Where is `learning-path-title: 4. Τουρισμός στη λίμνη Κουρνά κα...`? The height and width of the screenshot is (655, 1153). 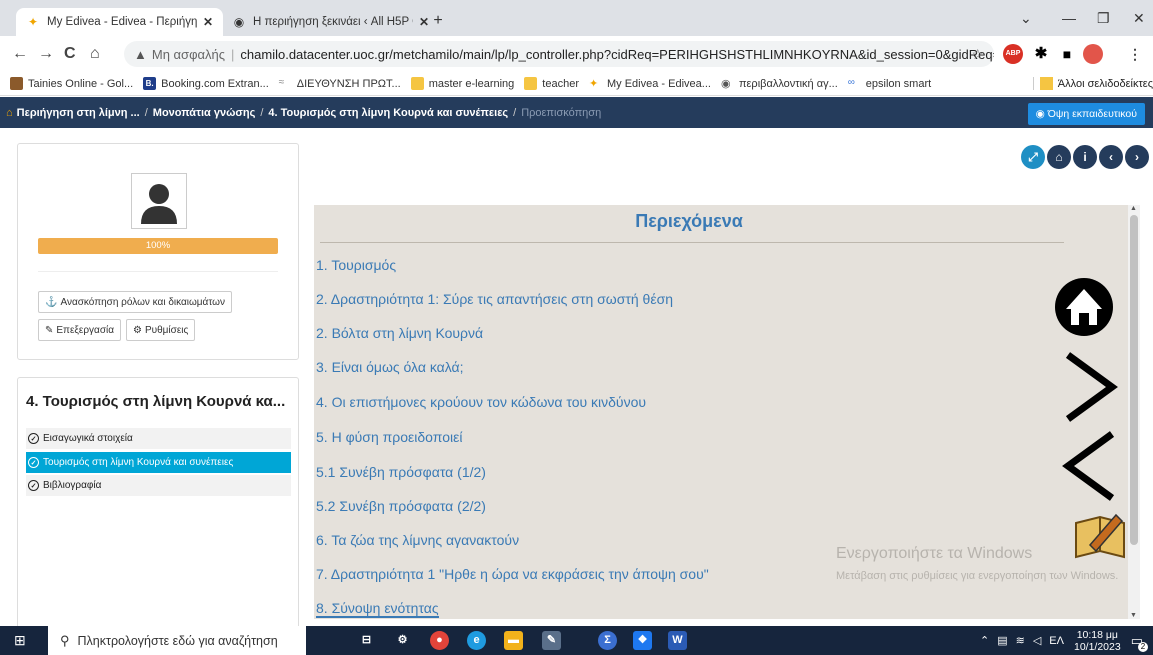
learning-path-title: 4. Τουρισμός στη λίμνη Κουρνά κα... is located at coordinates (156, 401).